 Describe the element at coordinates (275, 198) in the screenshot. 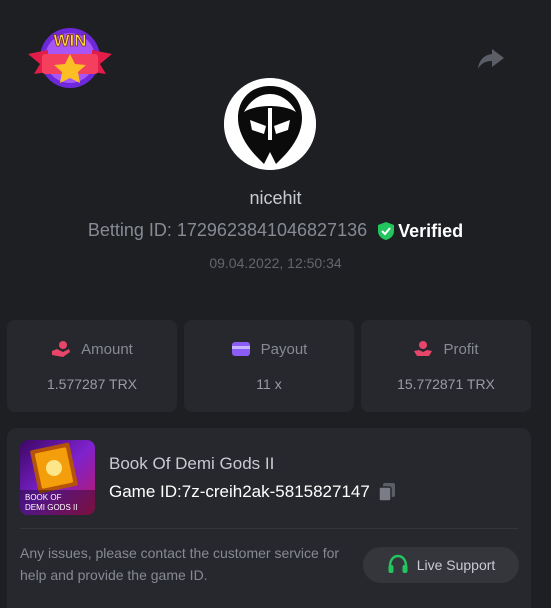

I see `username: nicehit` at that location.